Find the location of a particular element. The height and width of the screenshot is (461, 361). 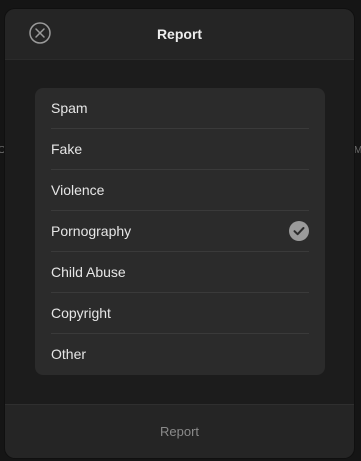

reason-label: Fake is located at coordinates (67, 149).